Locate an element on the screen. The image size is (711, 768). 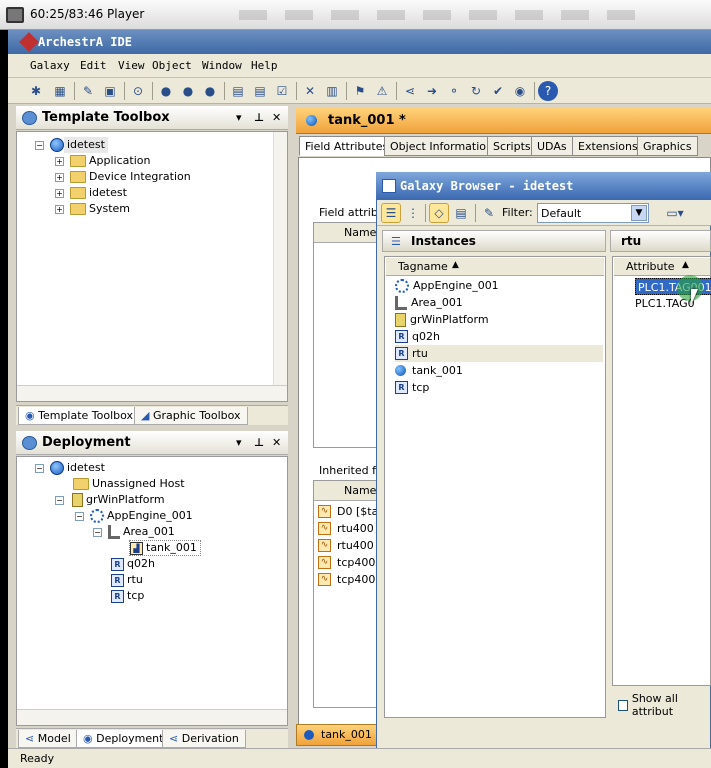
find-icon: ⊙ is located at coordinates (138, 91).